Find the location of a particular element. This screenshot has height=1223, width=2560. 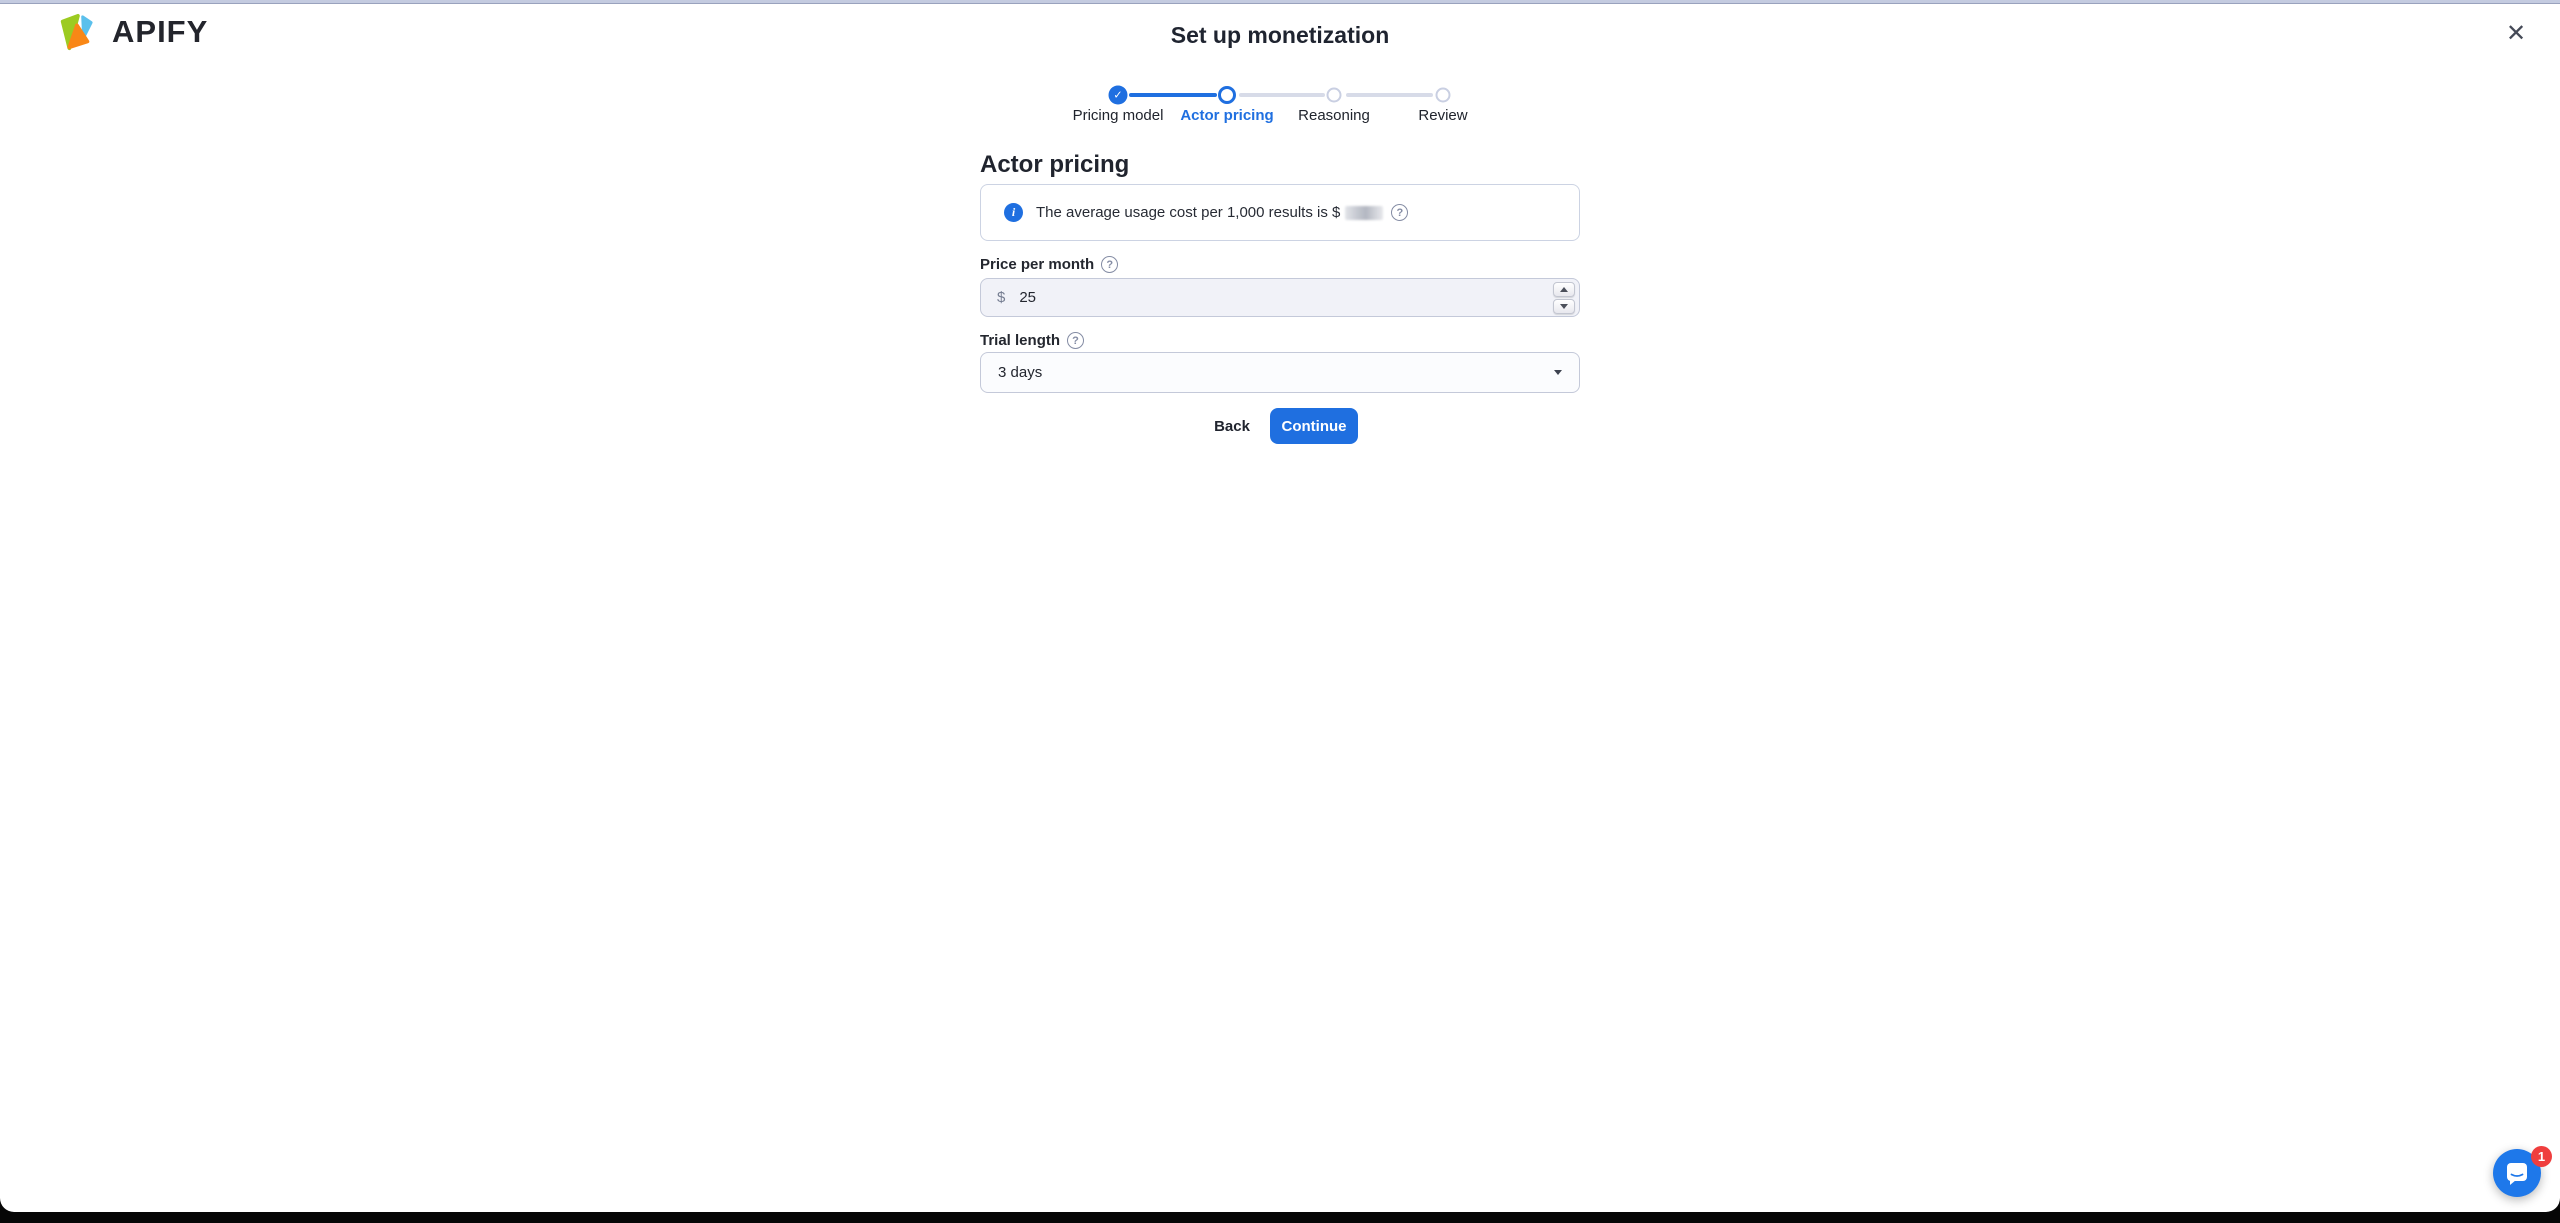

up-arrow-icon is located at coordinates (1564, 289).